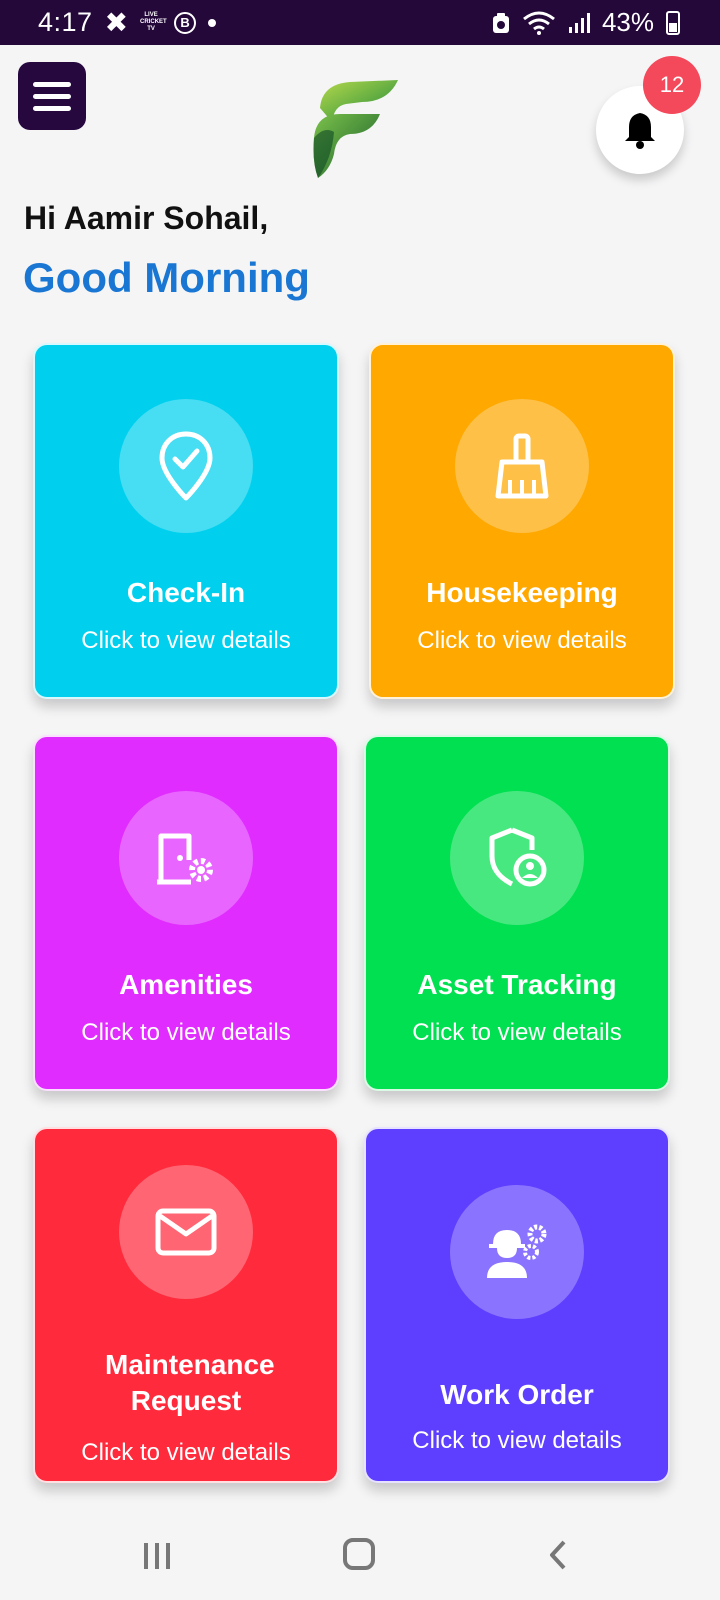 This screenshot has width=720, height=1600. What do you see at coordinates (359, 1554) in the screenshot?
I see `home-button` at bounding box center [359, 1554].